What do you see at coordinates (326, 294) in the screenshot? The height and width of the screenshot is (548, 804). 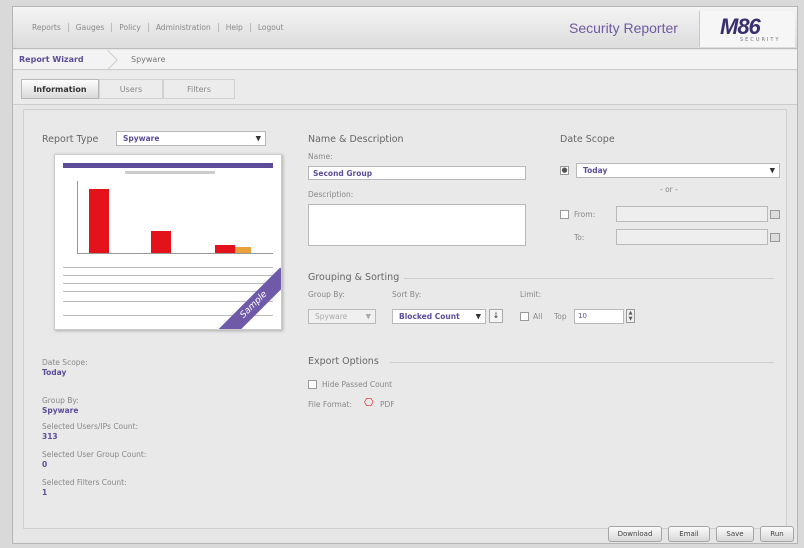 I see `group-by-label: Group By:` at bounding box center [326, 294].